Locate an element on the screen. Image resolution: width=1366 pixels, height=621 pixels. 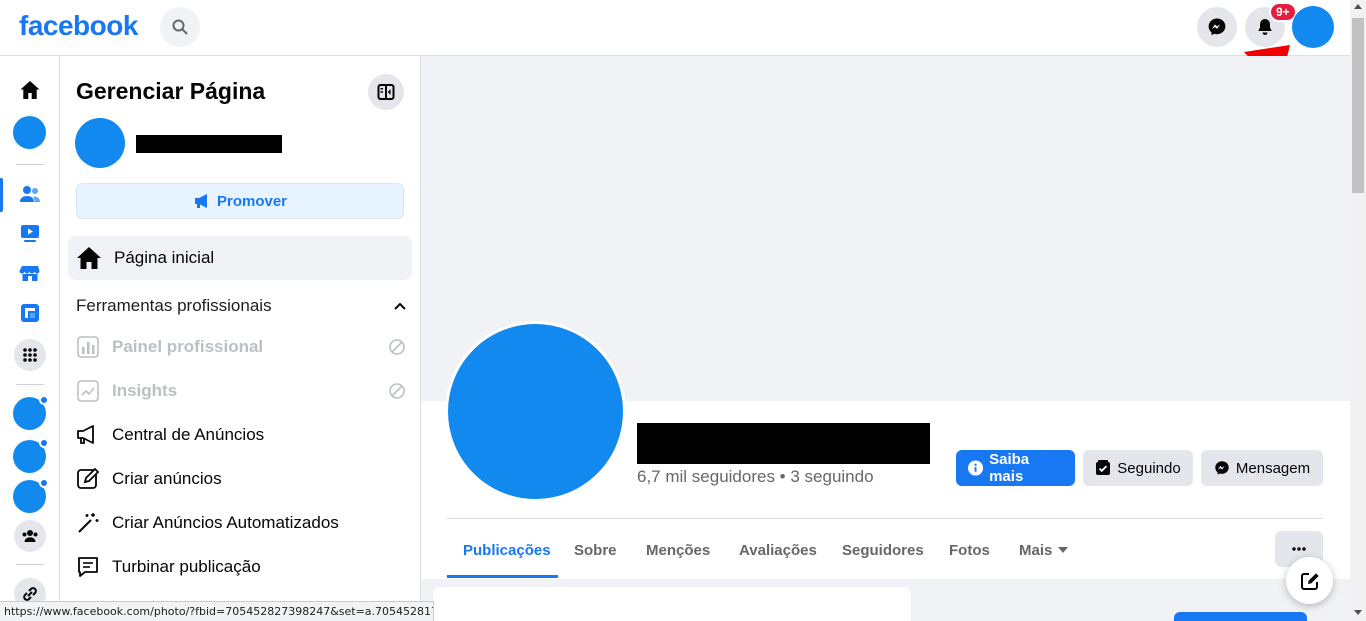
menu-item-insights: Insights is located at coordinates (241, 391).